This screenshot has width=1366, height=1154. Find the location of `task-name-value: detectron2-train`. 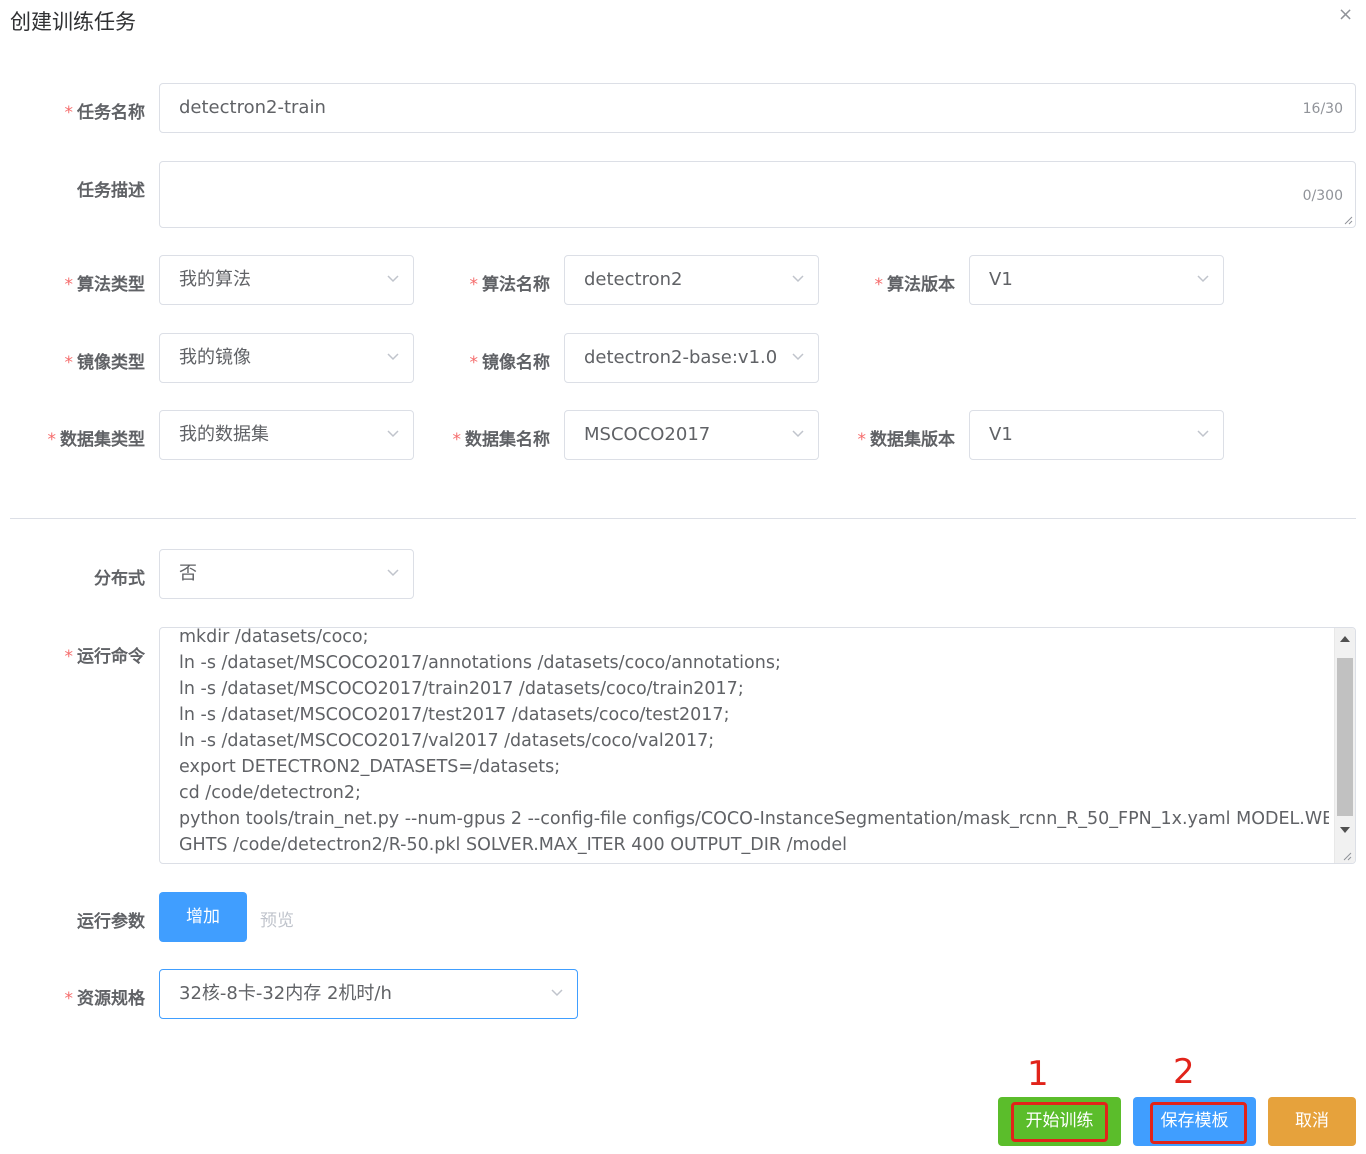

task-name-value: detectron2-train is located at coordinates (252, 107).